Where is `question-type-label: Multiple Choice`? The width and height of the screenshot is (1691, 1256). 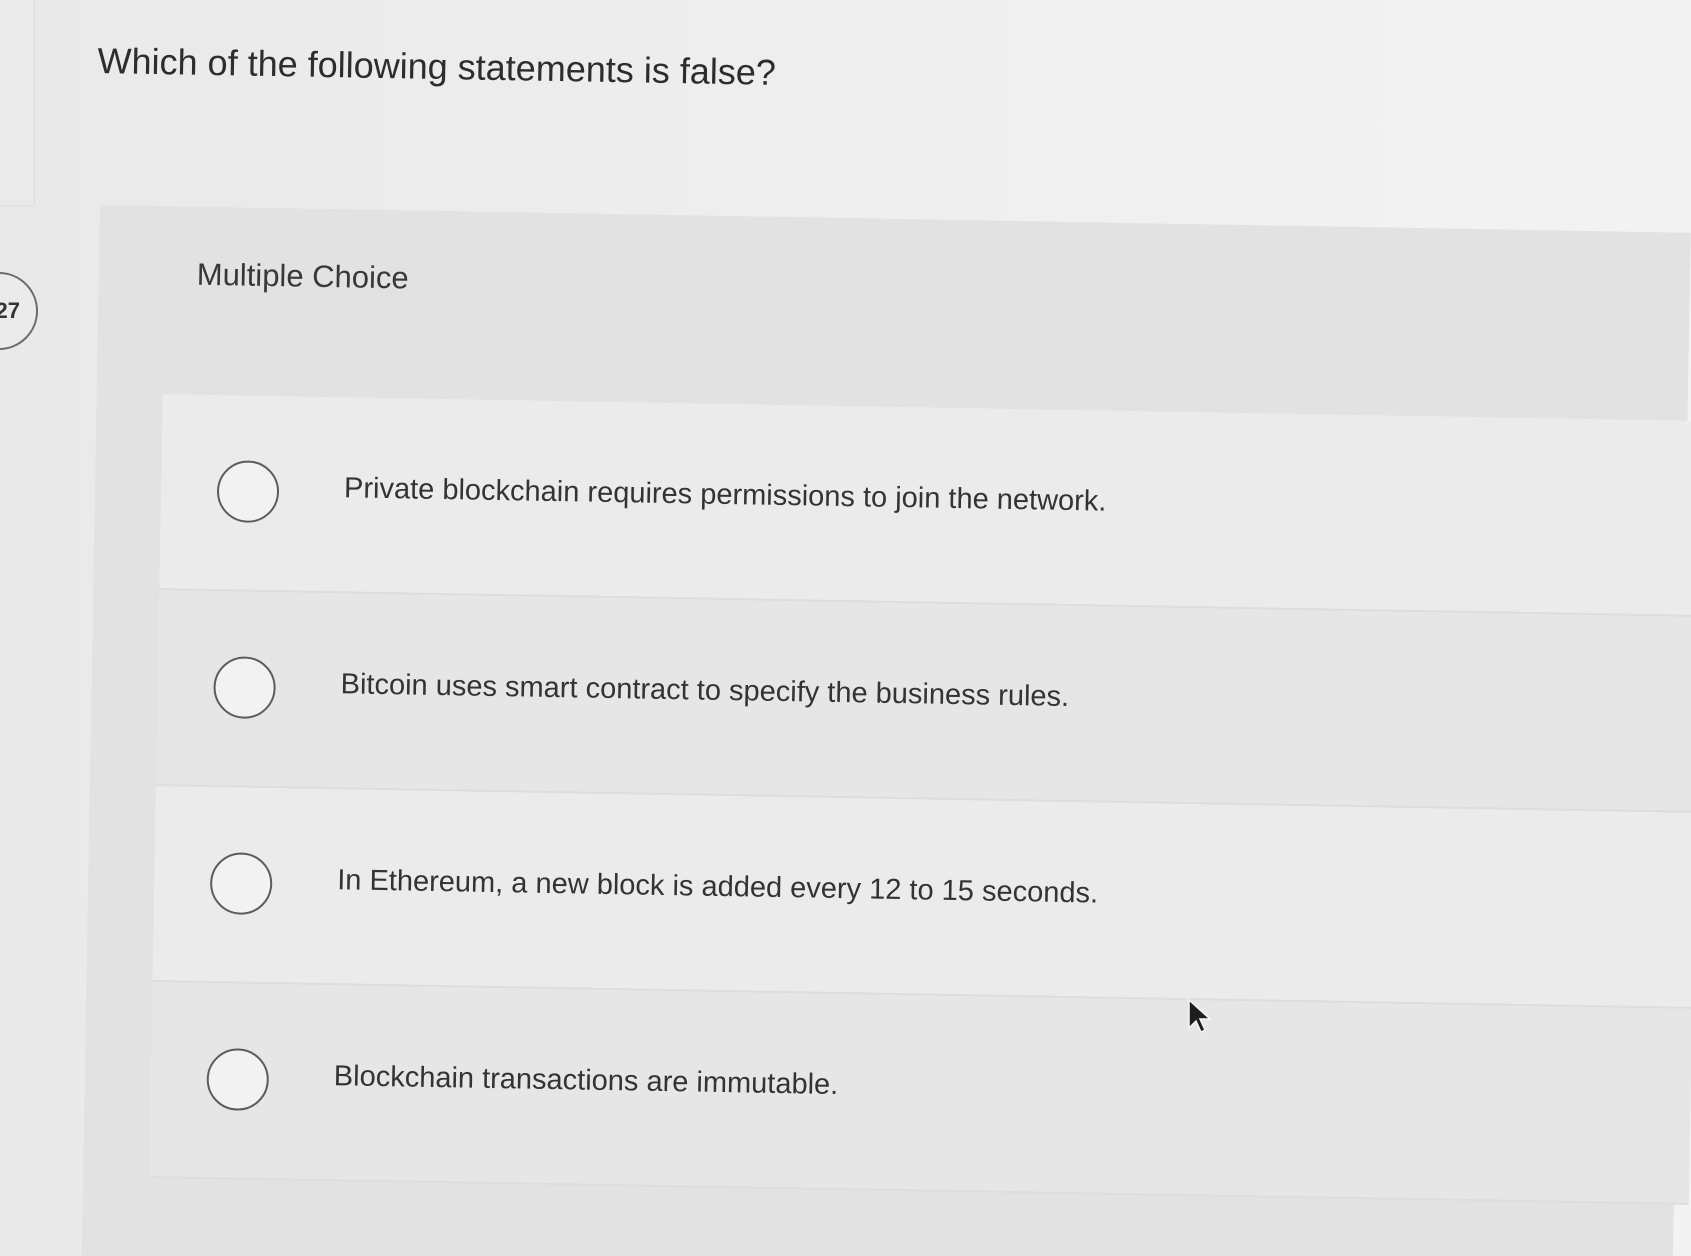 question-type-label: Multiple Choice is located at coordinates (303, 276).